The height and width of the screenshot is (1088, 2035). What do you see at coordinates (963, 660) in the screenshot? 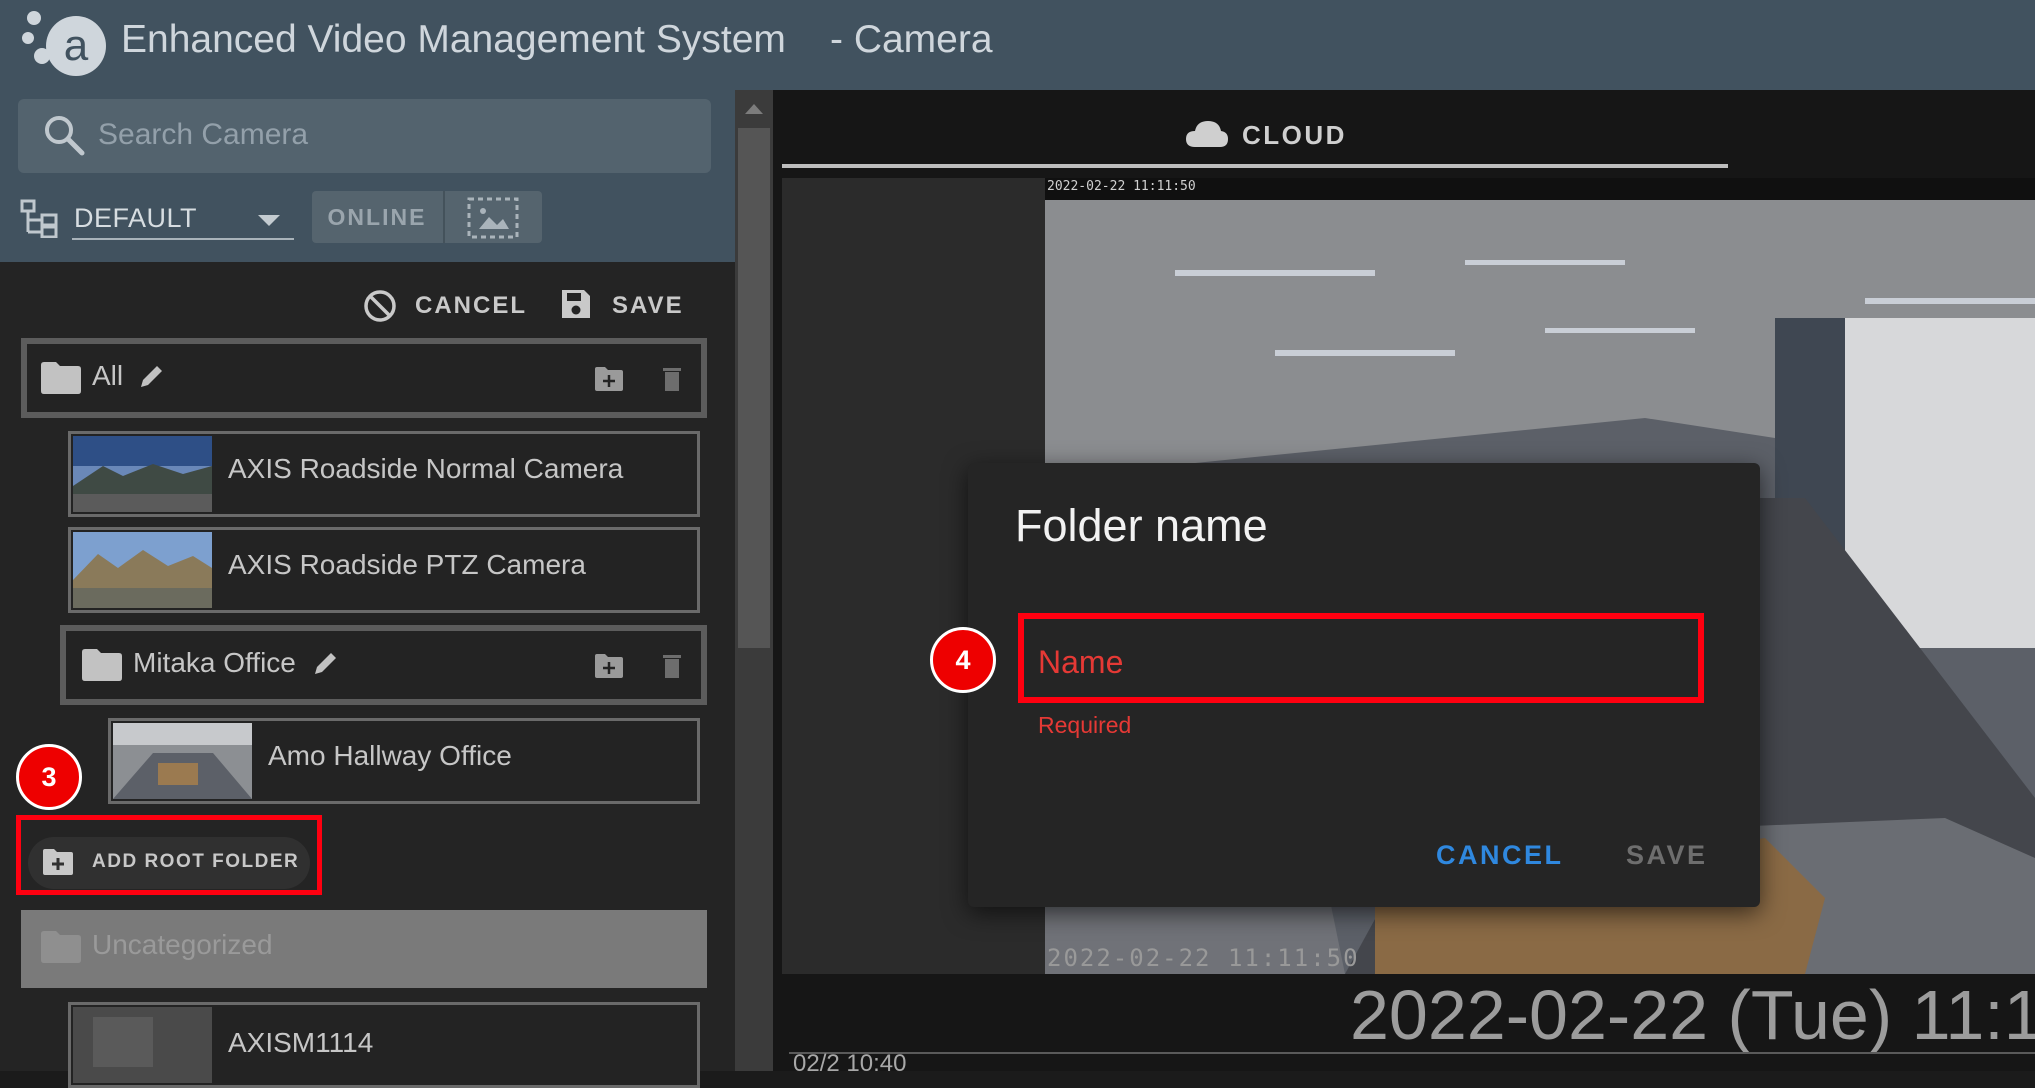
I see `step-marker: 4` at bounding box center [963, 660].